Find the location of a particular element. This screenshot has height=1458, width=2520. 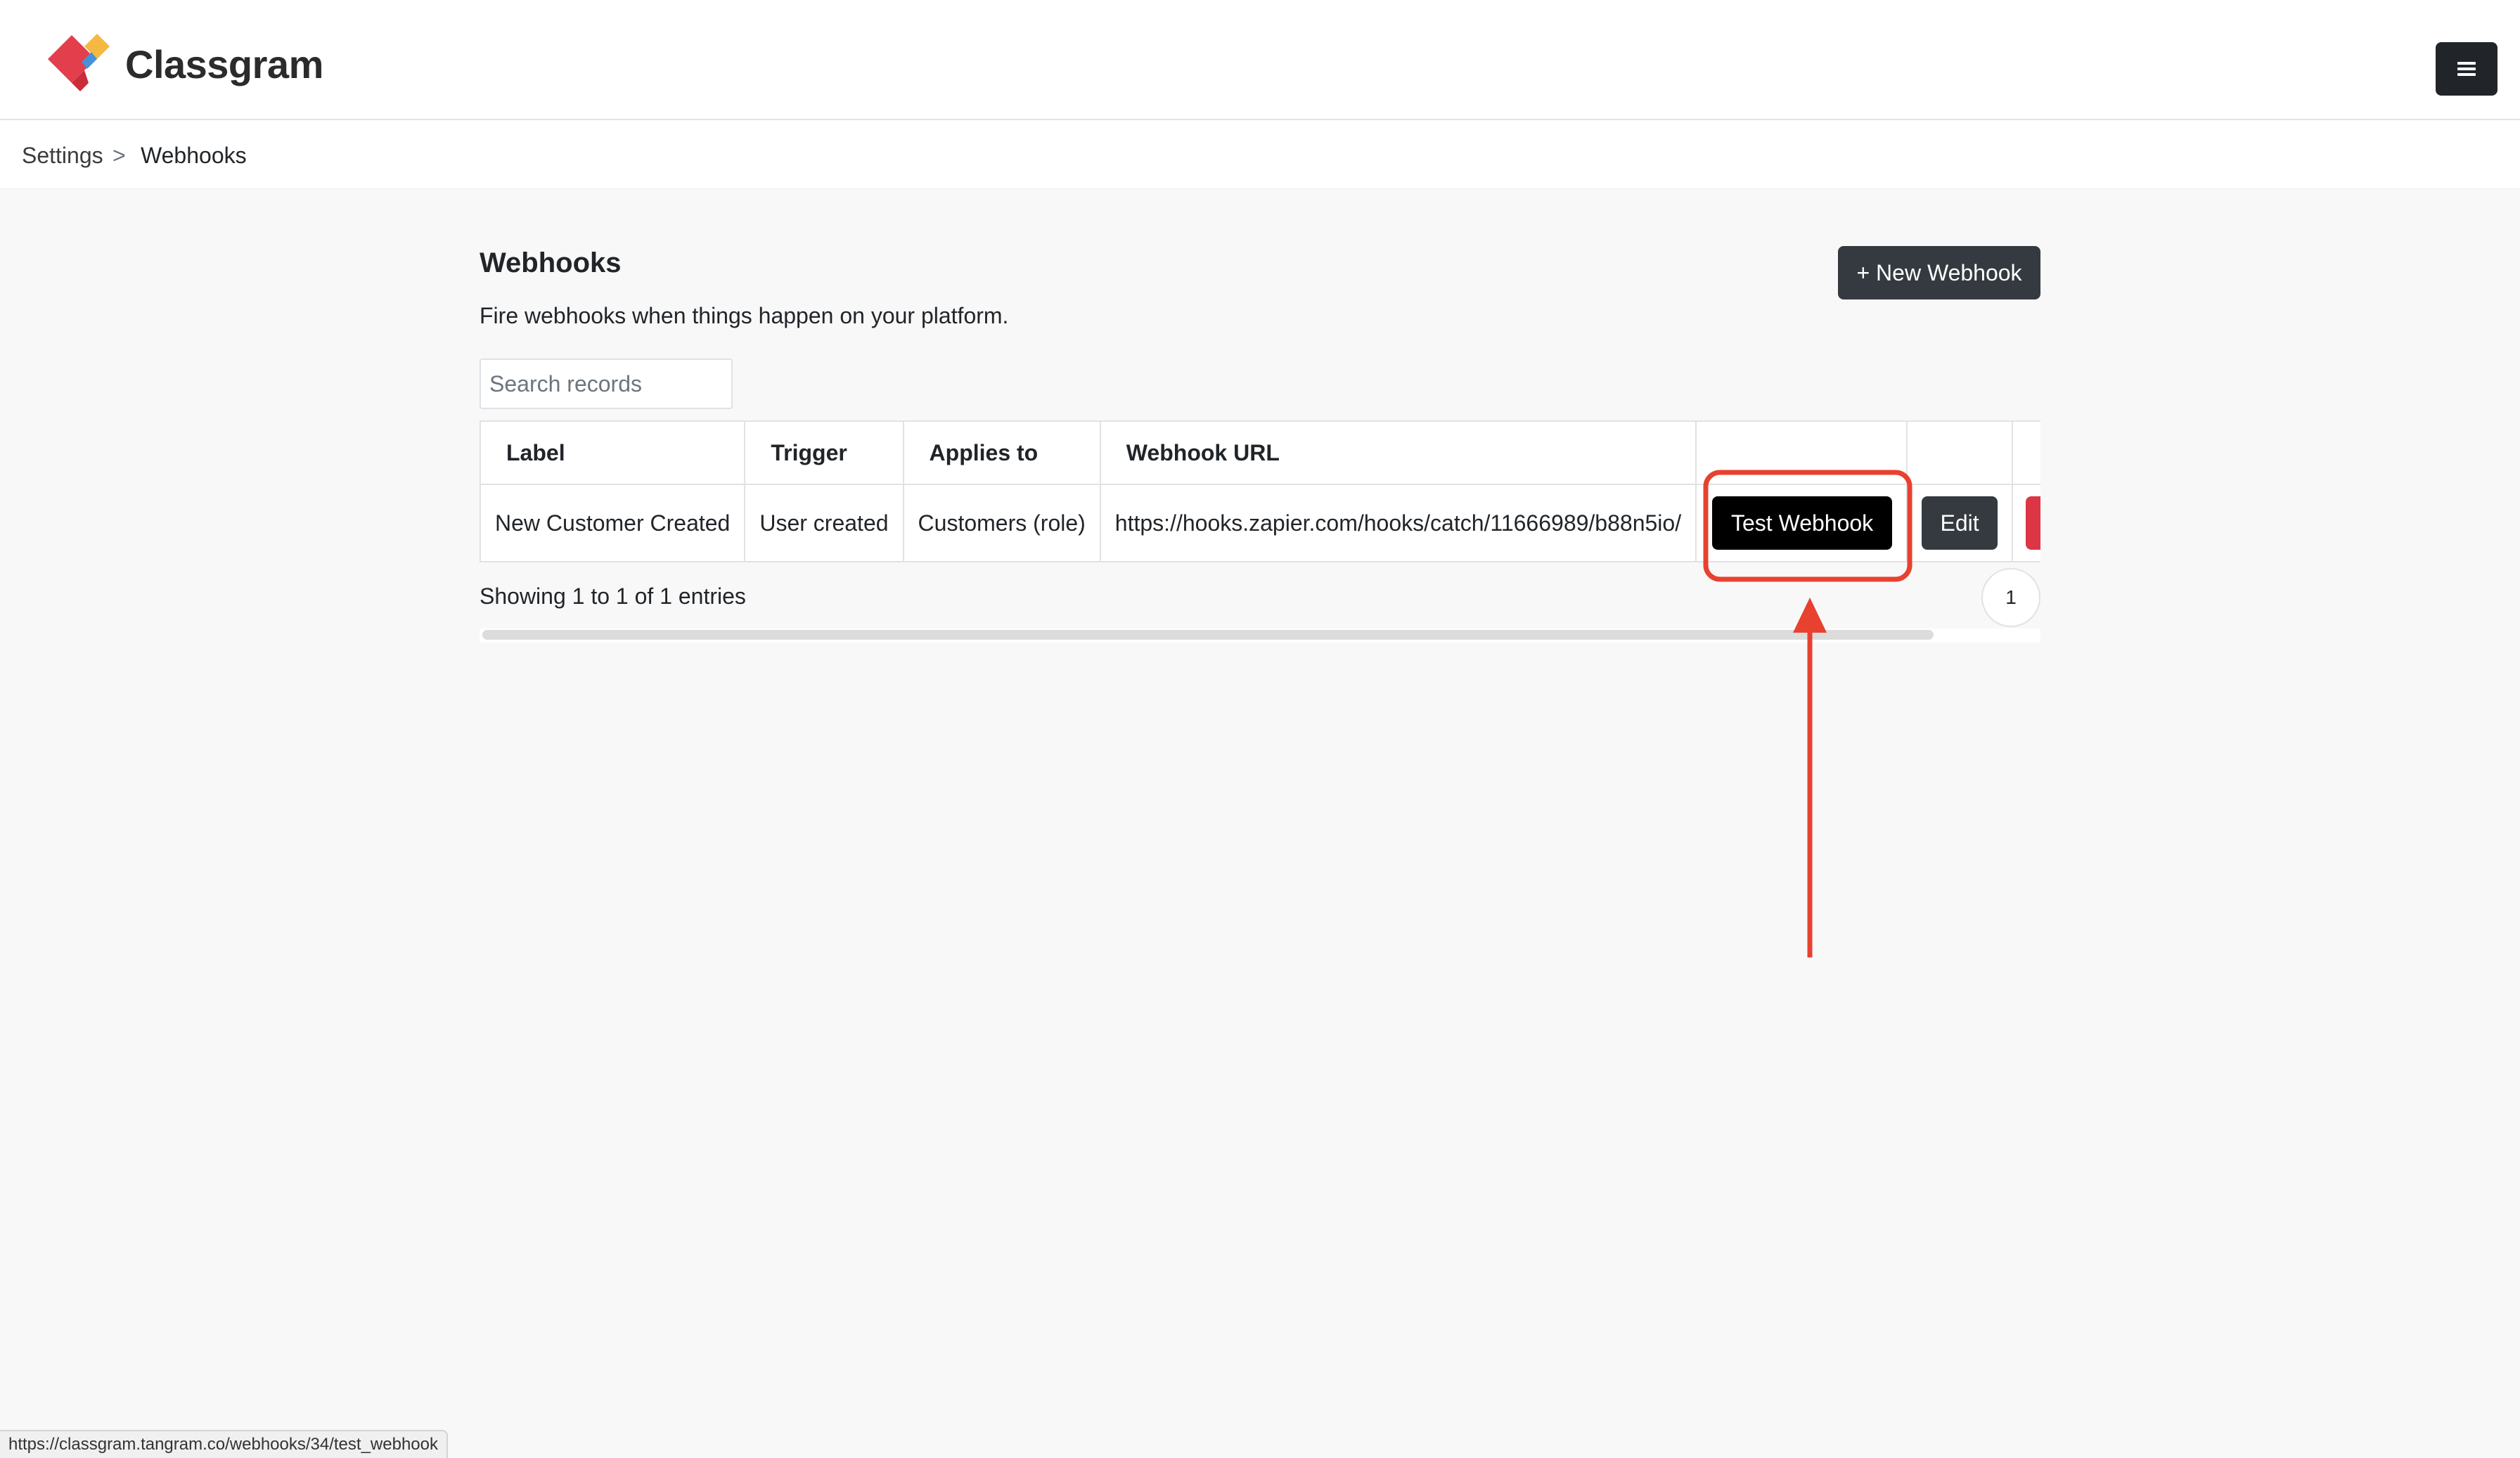

hamburger-menu-button is located at coordinates (2467, 69).